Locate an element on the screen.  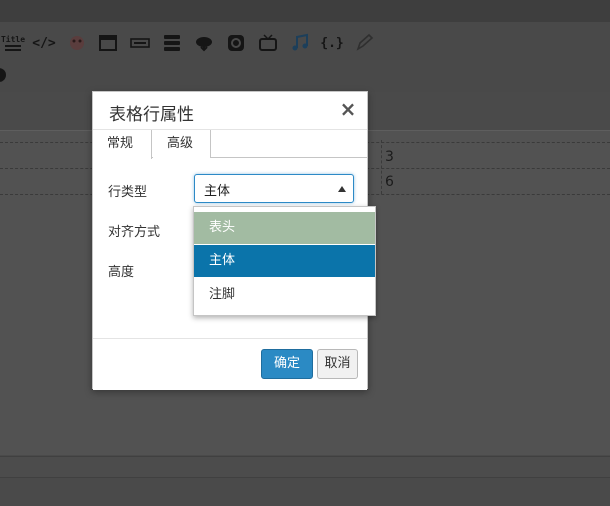
swirl-icon is located at coordinates (236, 43).